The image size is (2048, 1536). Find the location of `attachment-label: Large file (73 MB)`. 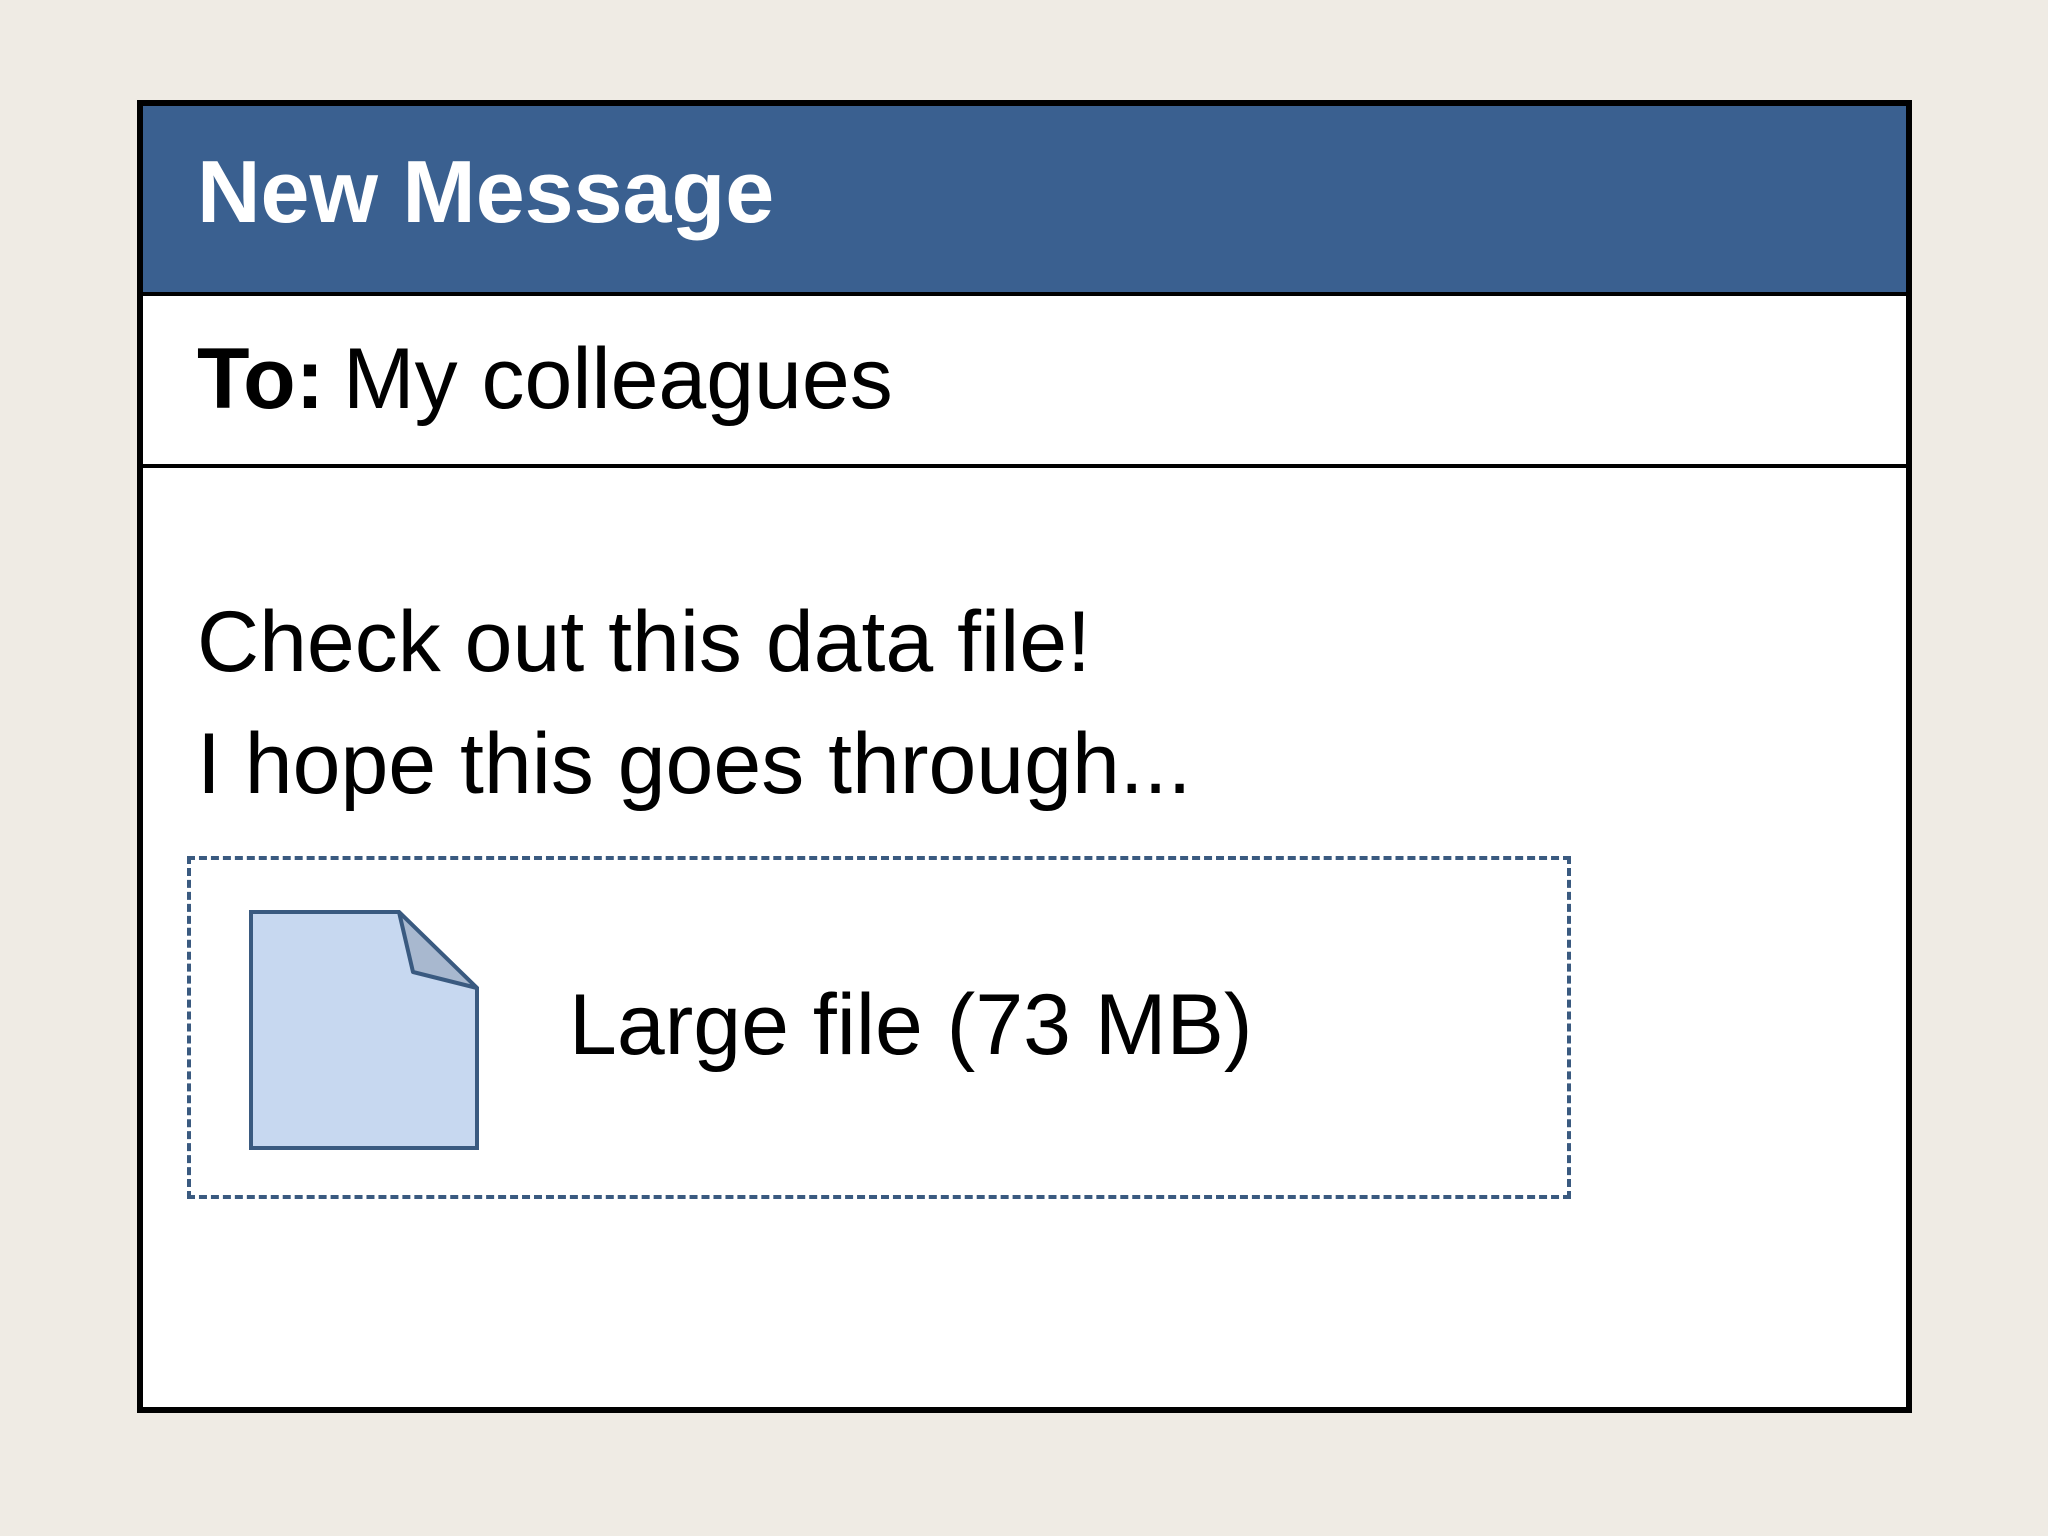

attachment-label: Large file (73 MB) is located at coordinates (911, 1025).